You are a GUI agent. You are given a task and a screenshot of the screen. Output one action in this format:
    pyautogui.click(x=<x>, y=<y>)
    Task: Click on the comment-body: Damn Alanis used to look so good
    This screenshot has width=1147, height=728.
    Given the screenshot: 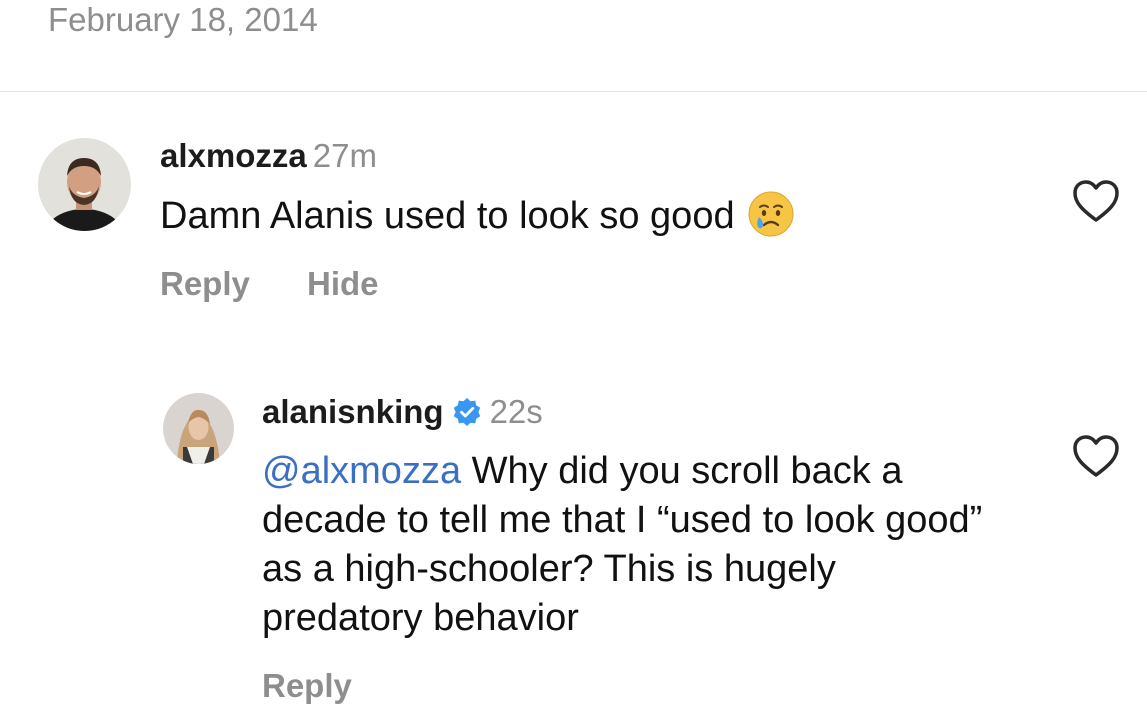 What is the action you would take?
    pyautogui.click(x=447, y=216)
    